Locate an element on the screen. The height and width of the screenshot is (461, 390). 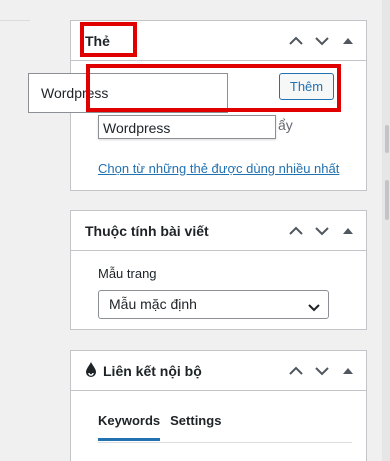
tab-keywords: Keywords is located at coordinates (129, 427).